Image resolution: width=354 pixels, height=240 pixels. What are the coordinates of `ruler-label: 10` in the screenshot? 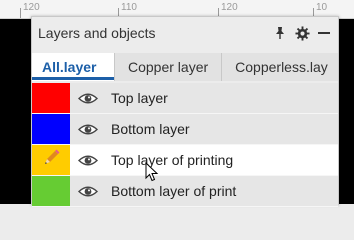 It's located at (322, 7).